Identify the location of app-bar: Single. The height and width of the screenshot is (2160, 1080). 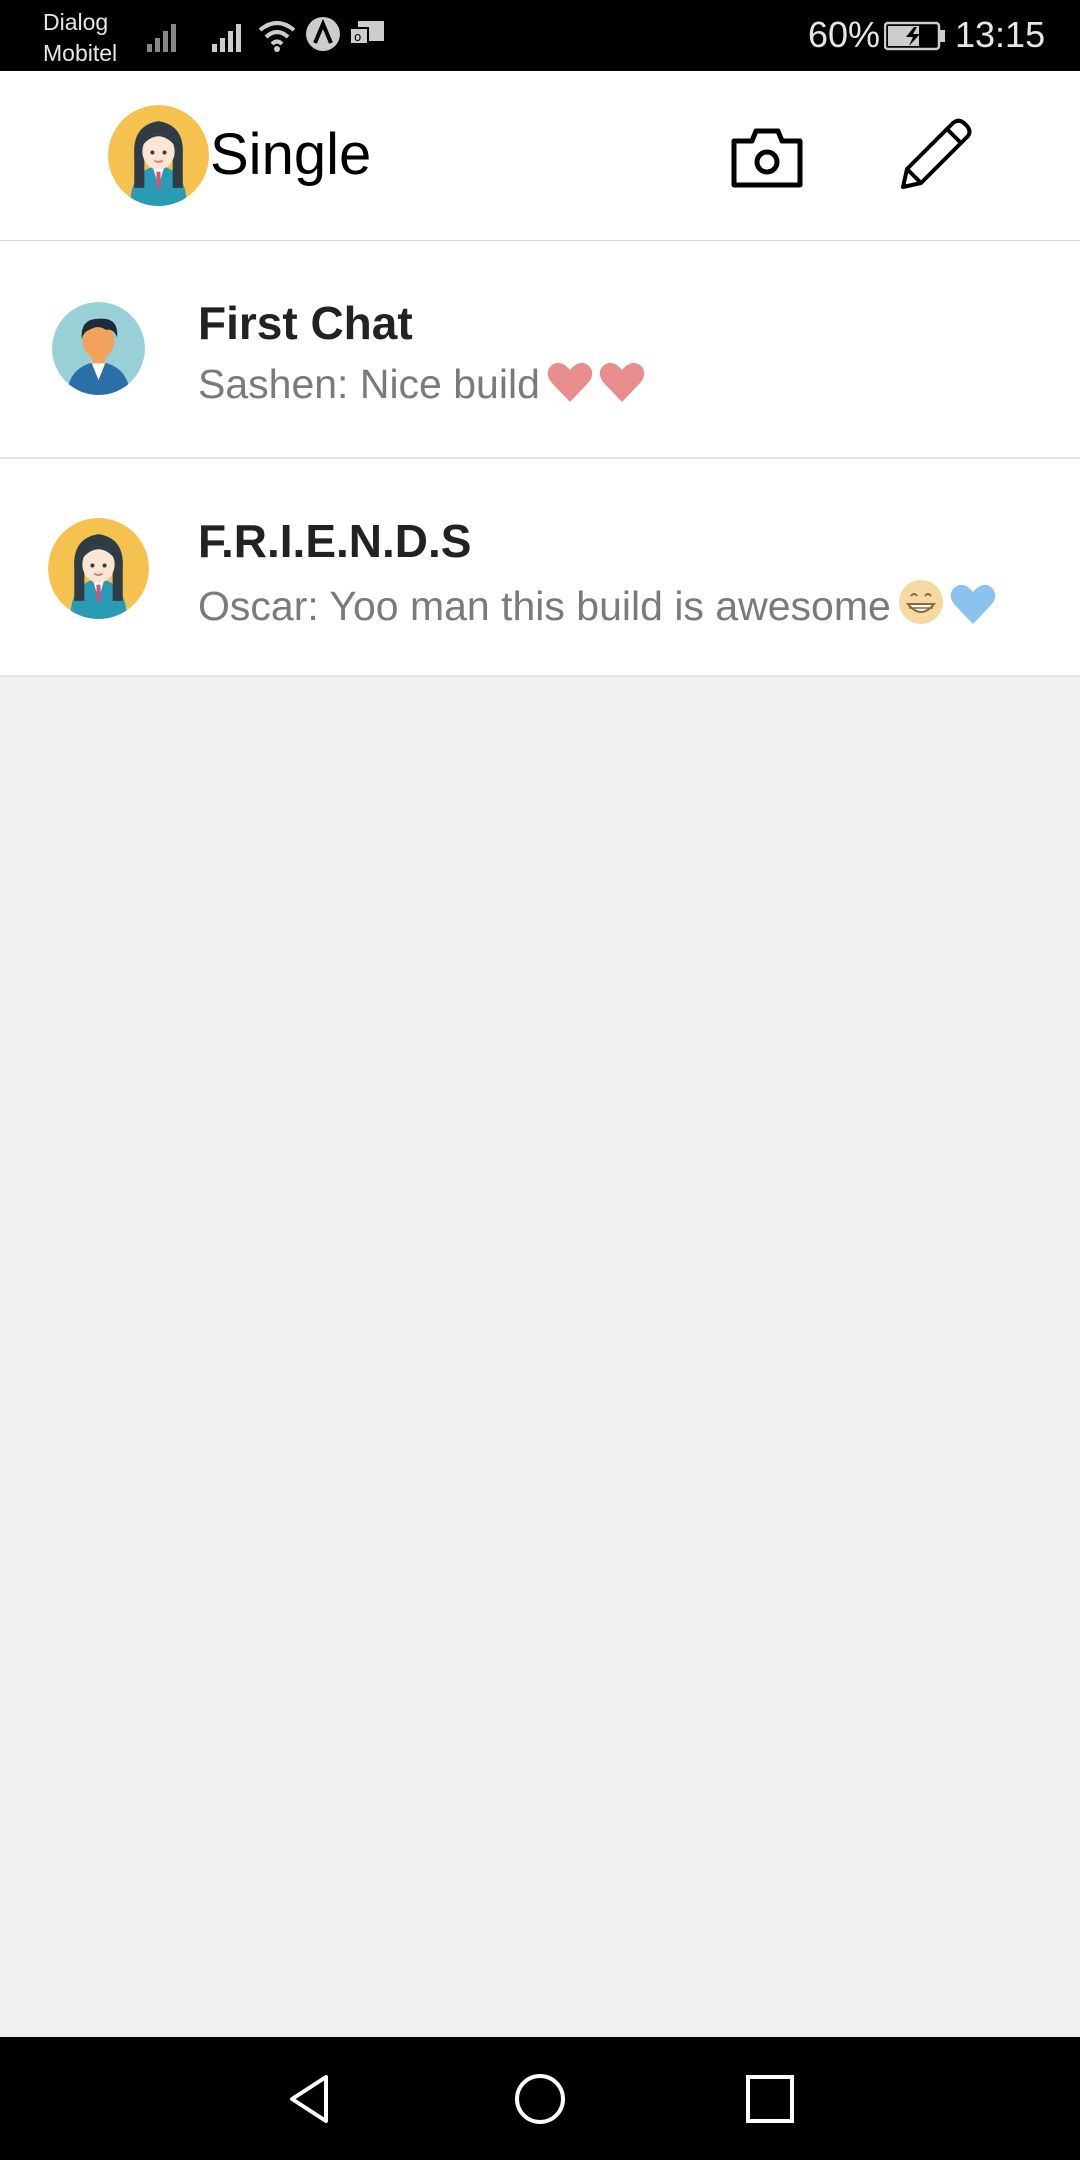
(540, 155).